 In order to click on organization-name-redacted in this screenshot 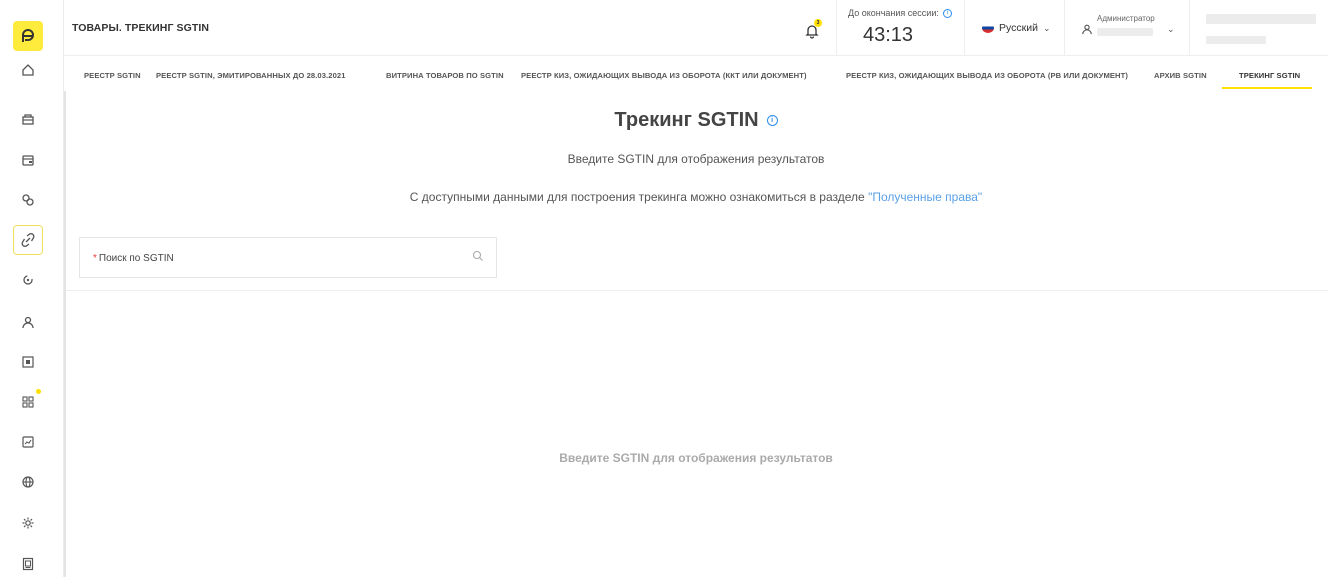, I will do `click(1261, 19)`.